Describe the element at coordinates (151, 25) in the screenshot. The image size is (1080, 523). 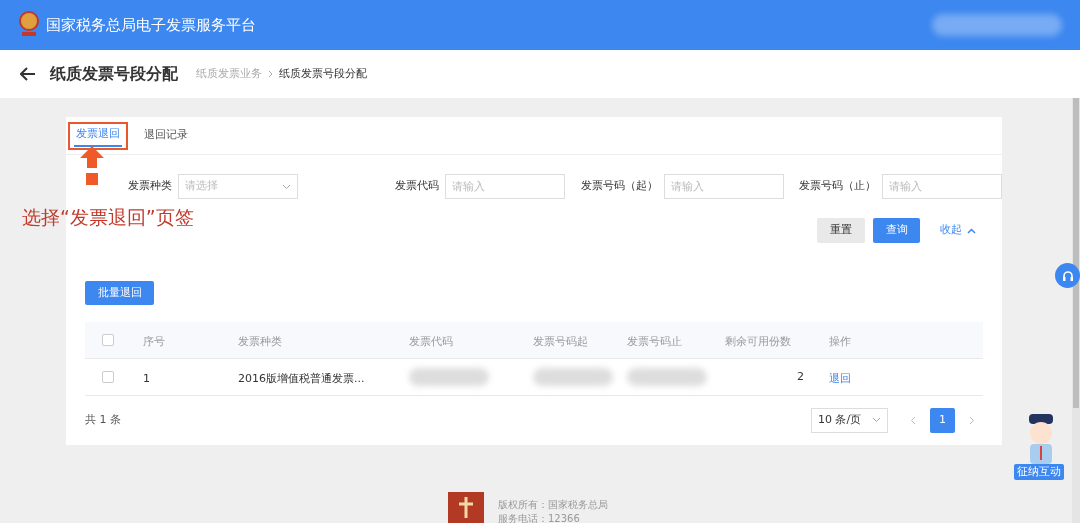
I see `platform-title: 国家税务总局电子发票服务平台` at that location.